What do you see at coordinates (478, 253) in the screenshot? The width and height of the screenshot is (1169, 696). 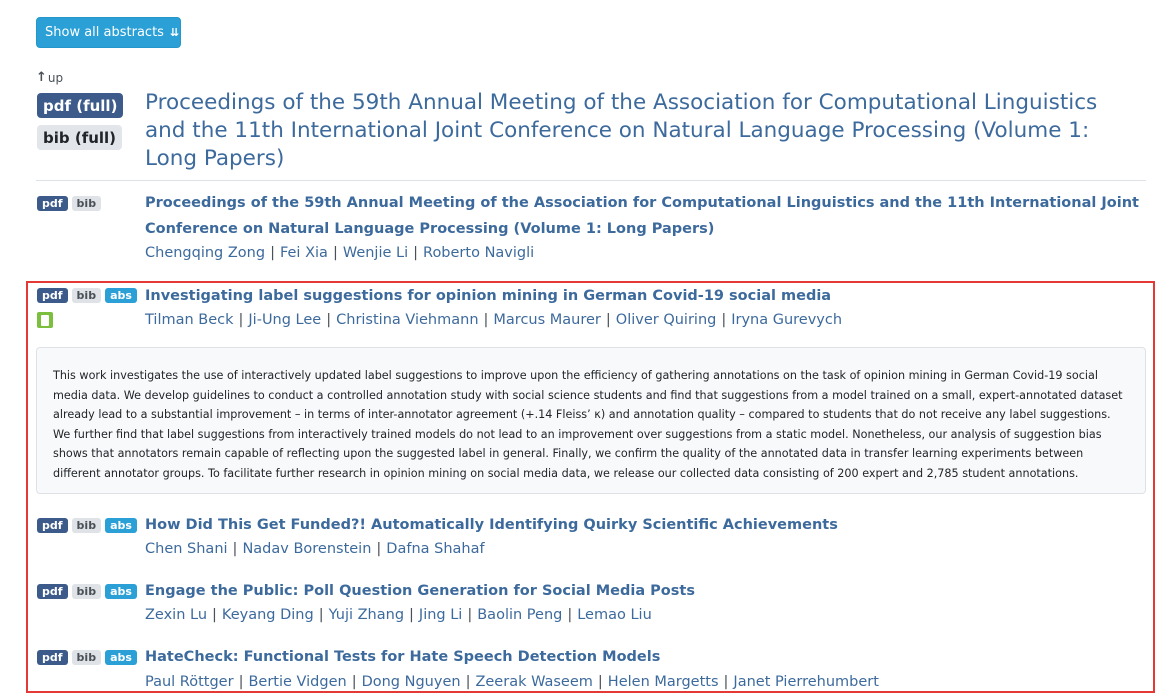 I see `author-link: Roberto Navigli` at bounding box center [478, 253].